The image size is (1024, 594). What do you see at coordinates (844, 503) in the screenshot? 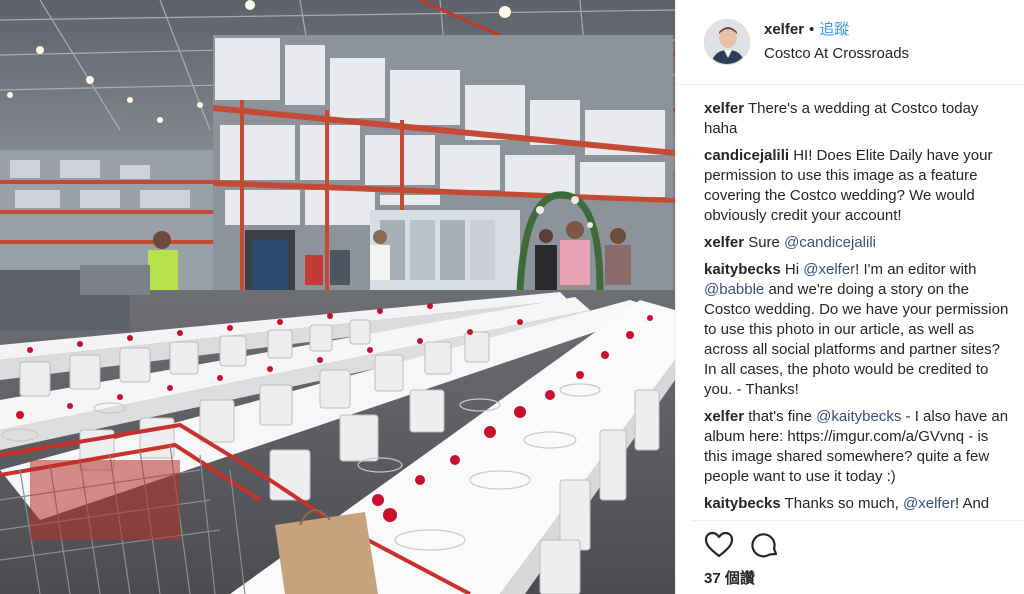
I see `comment-text: Thanks so much,` at bounding box center [844, 503].